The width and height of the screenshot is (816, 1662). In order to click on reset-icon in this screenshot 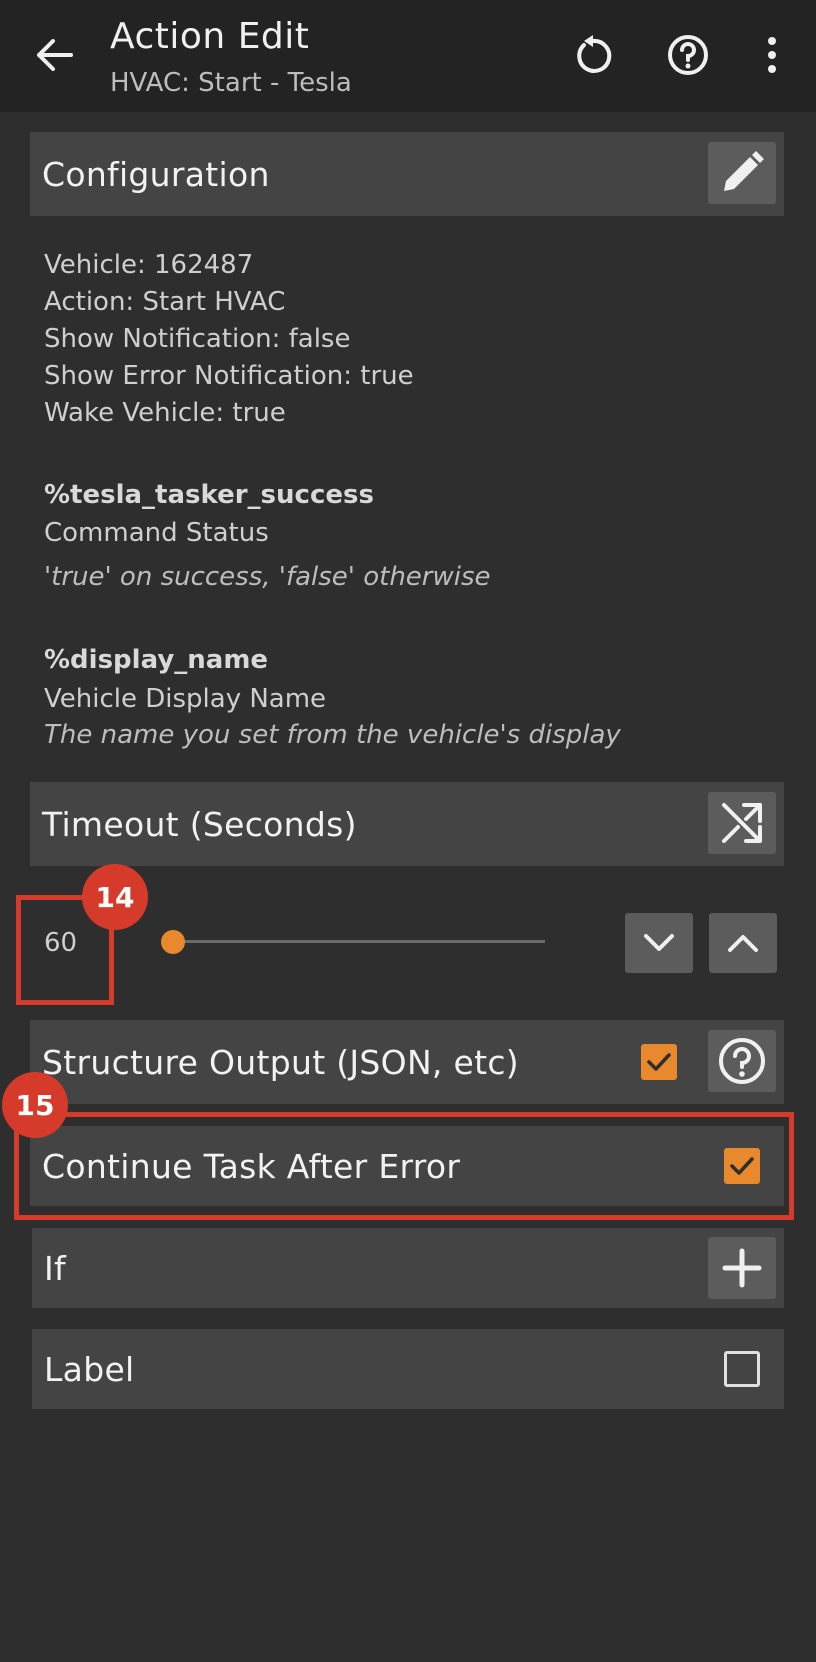, I will do `click(593, 55)`.